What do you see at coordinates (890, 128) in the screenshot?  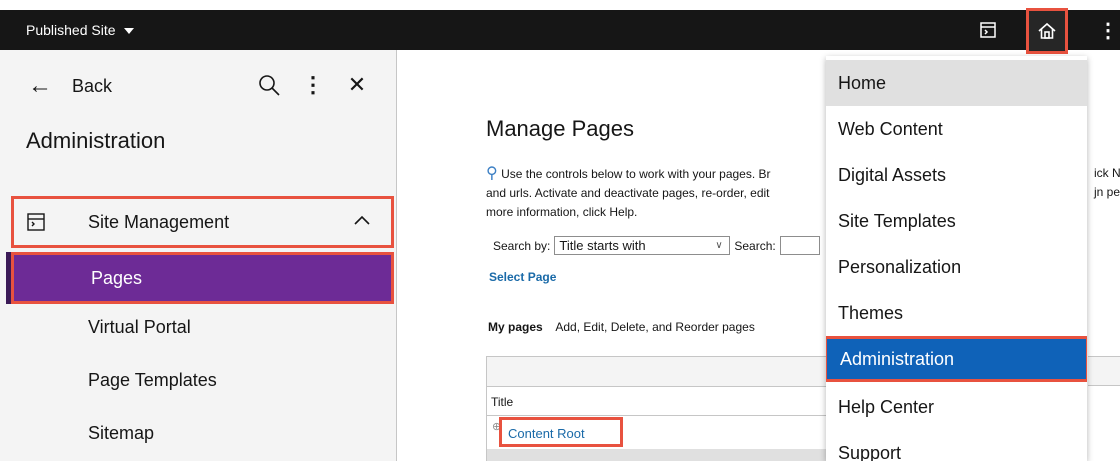 I see `menu-item-label: Web Content` at bounding box center [890, 128].